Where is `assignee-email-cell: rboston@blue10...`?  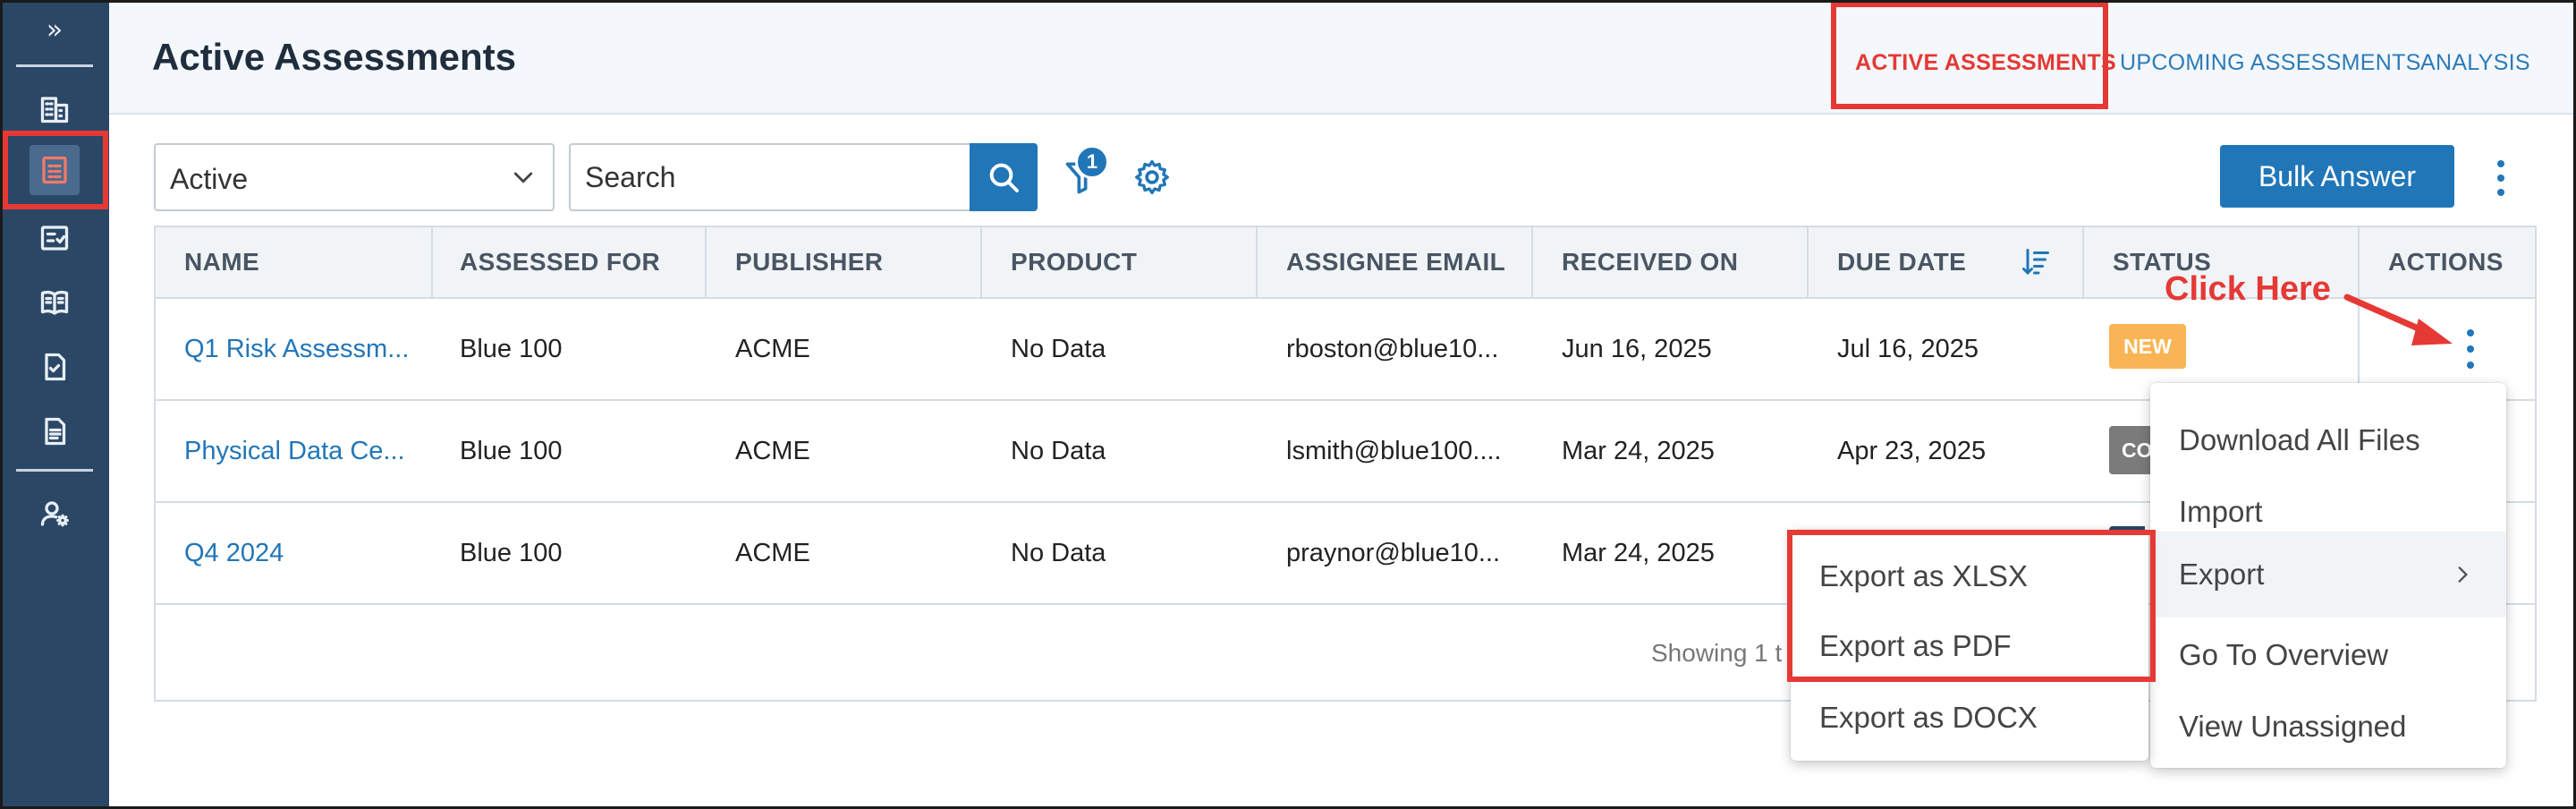
assignee-email-cell: rboston@blue10... is located at coordinates (1392, 348).